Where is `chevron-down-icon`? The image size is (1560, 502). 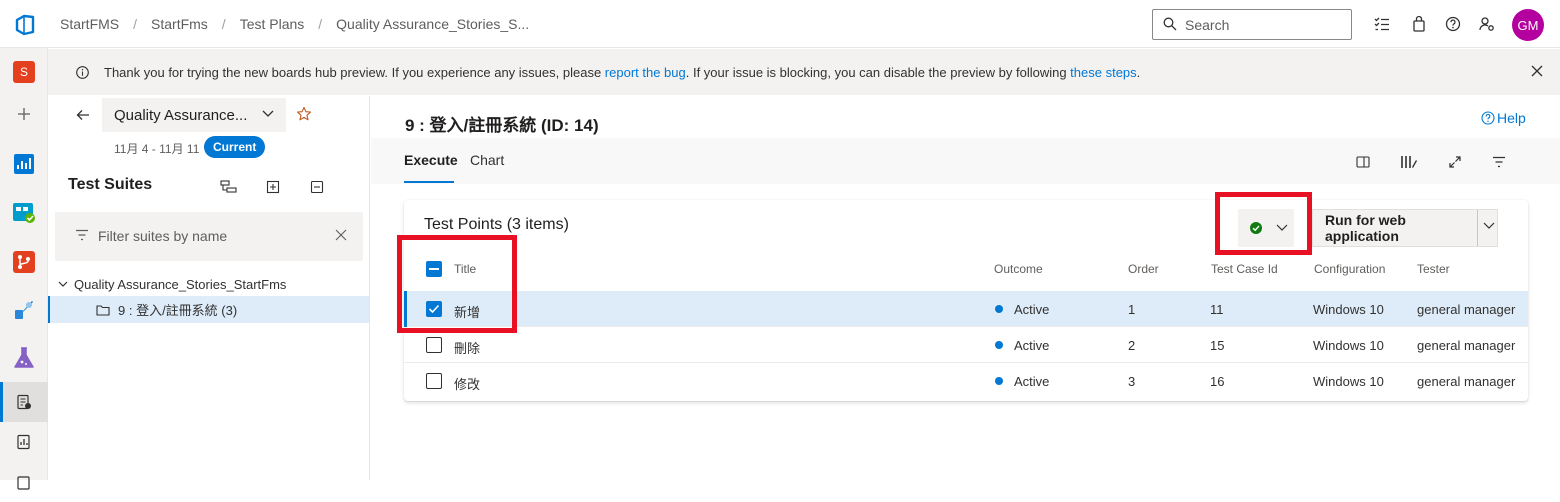
chevron-down-icon is located at coordinates (63, 284).